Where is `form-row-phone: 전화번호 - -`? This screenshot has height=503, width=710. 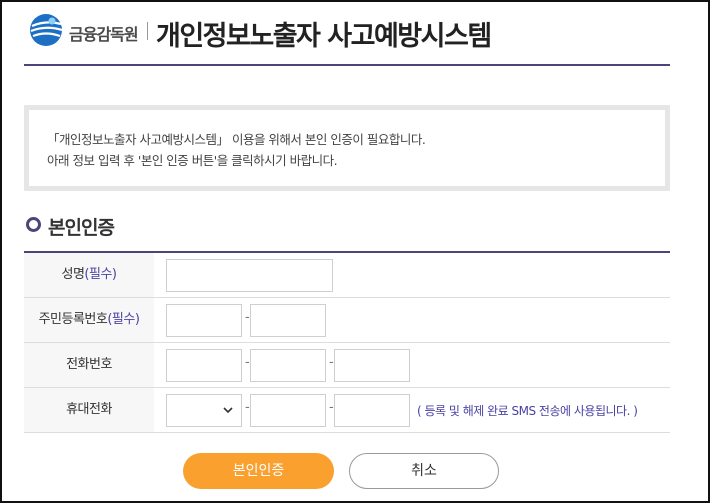
form-row-phone: 전화번호 - - is located at coordinates (347, 365).